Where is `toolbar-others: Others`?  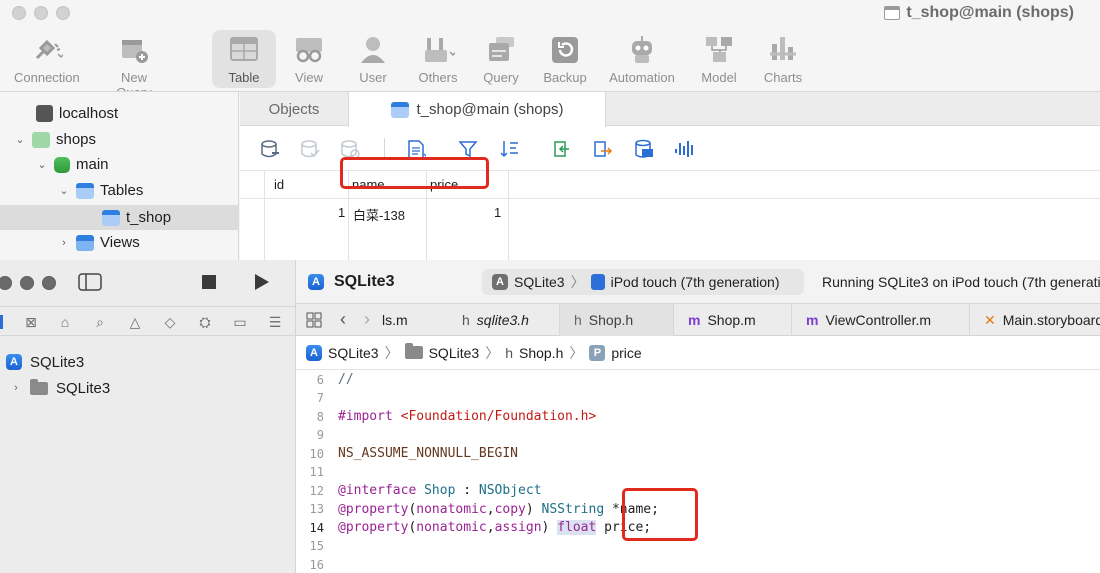 toolbar-others: Others is located at coordinates (438, 59).